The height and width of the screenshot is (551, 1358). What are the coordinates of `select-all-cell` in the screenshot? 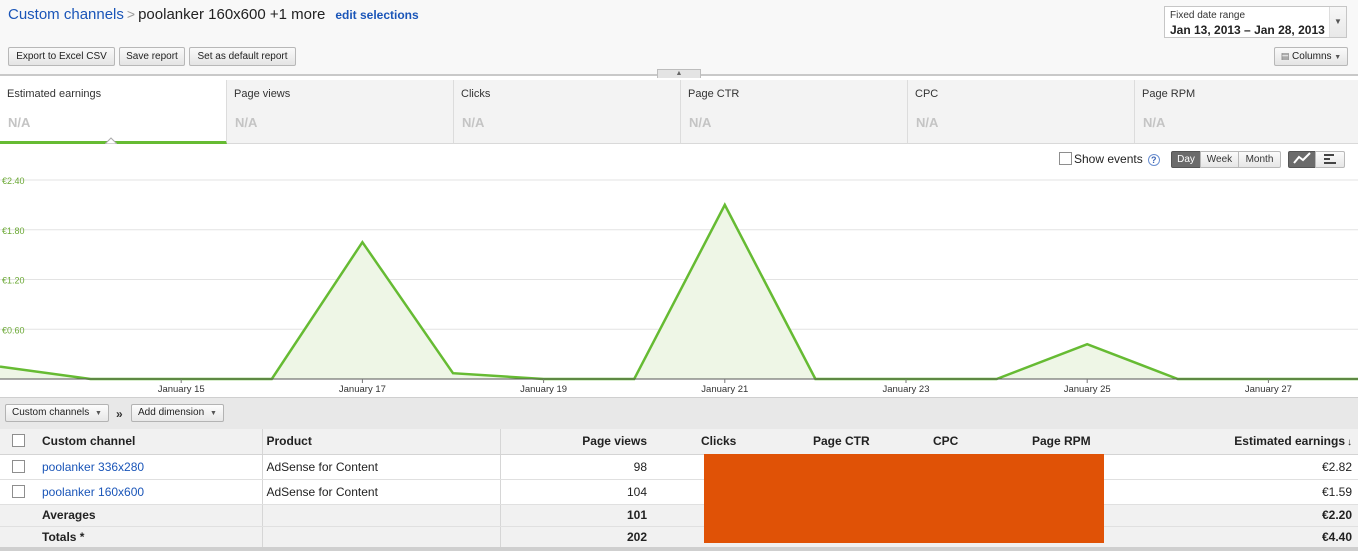 It's located at (19, 442).